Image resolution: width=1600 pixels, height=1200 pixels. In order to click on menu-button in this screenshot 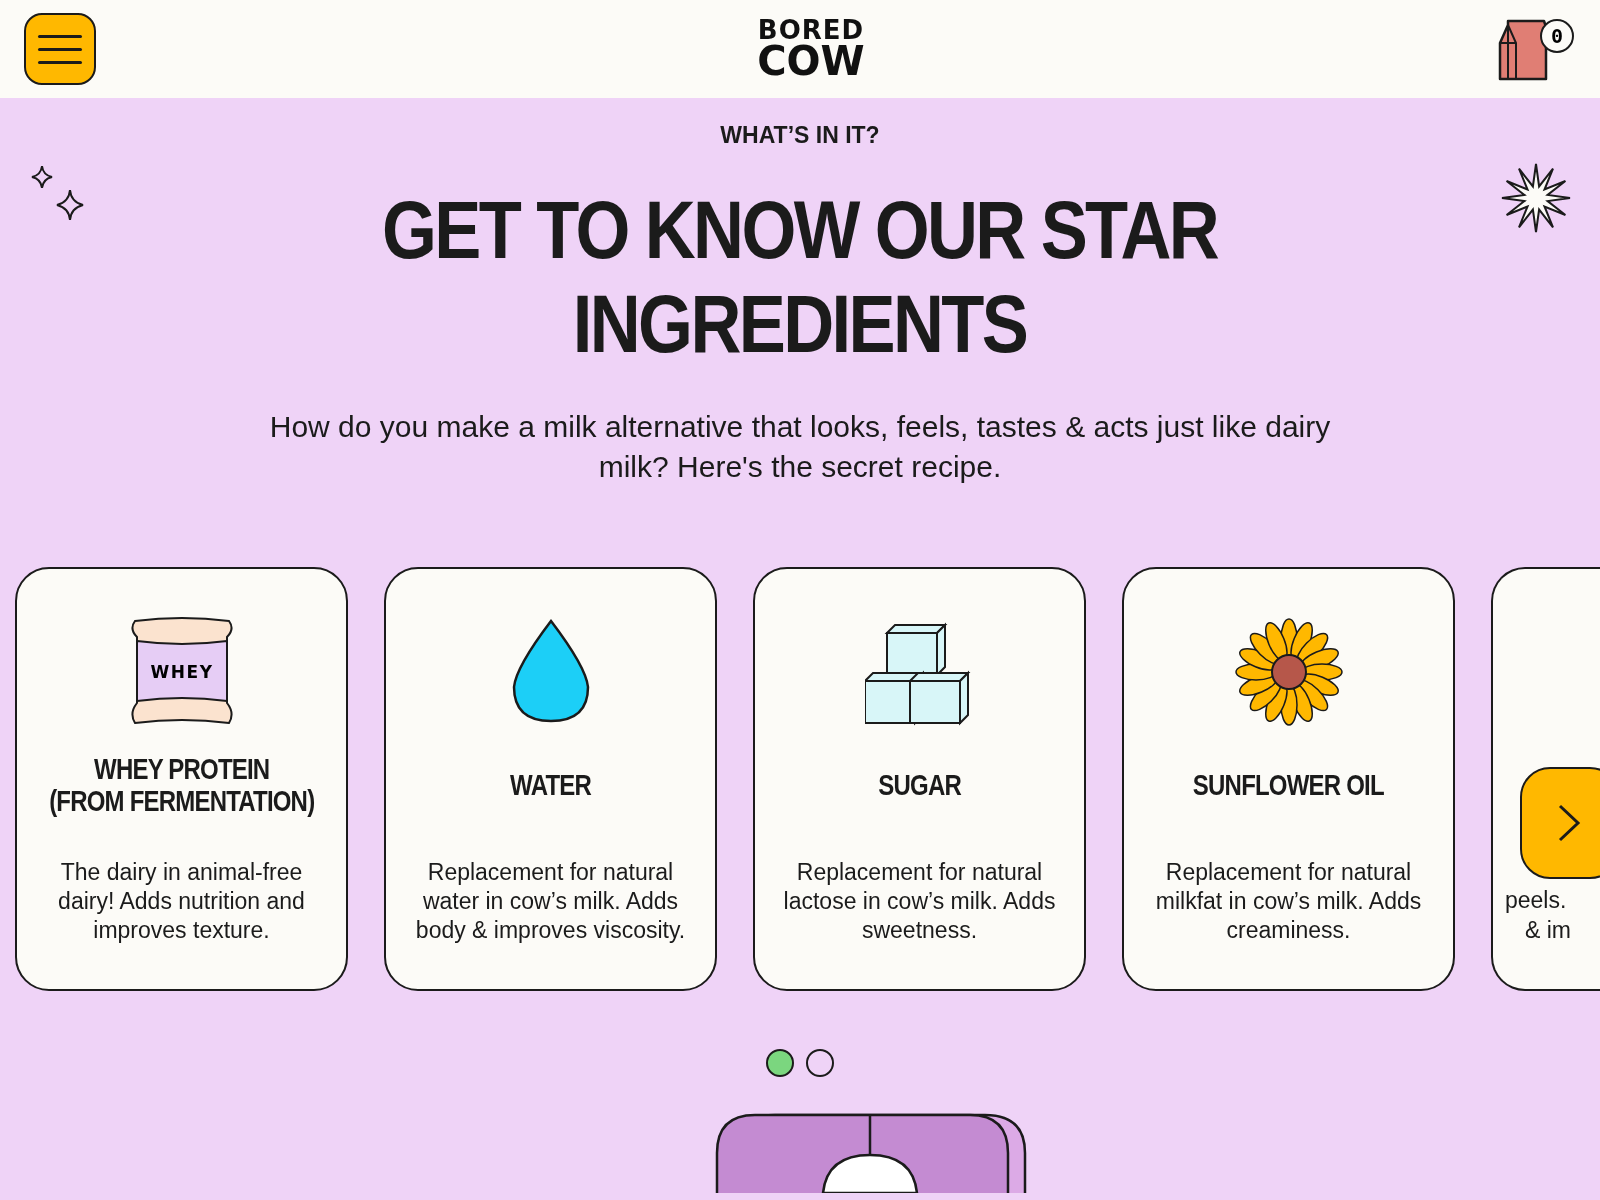, I will do `click(60, 49)`.